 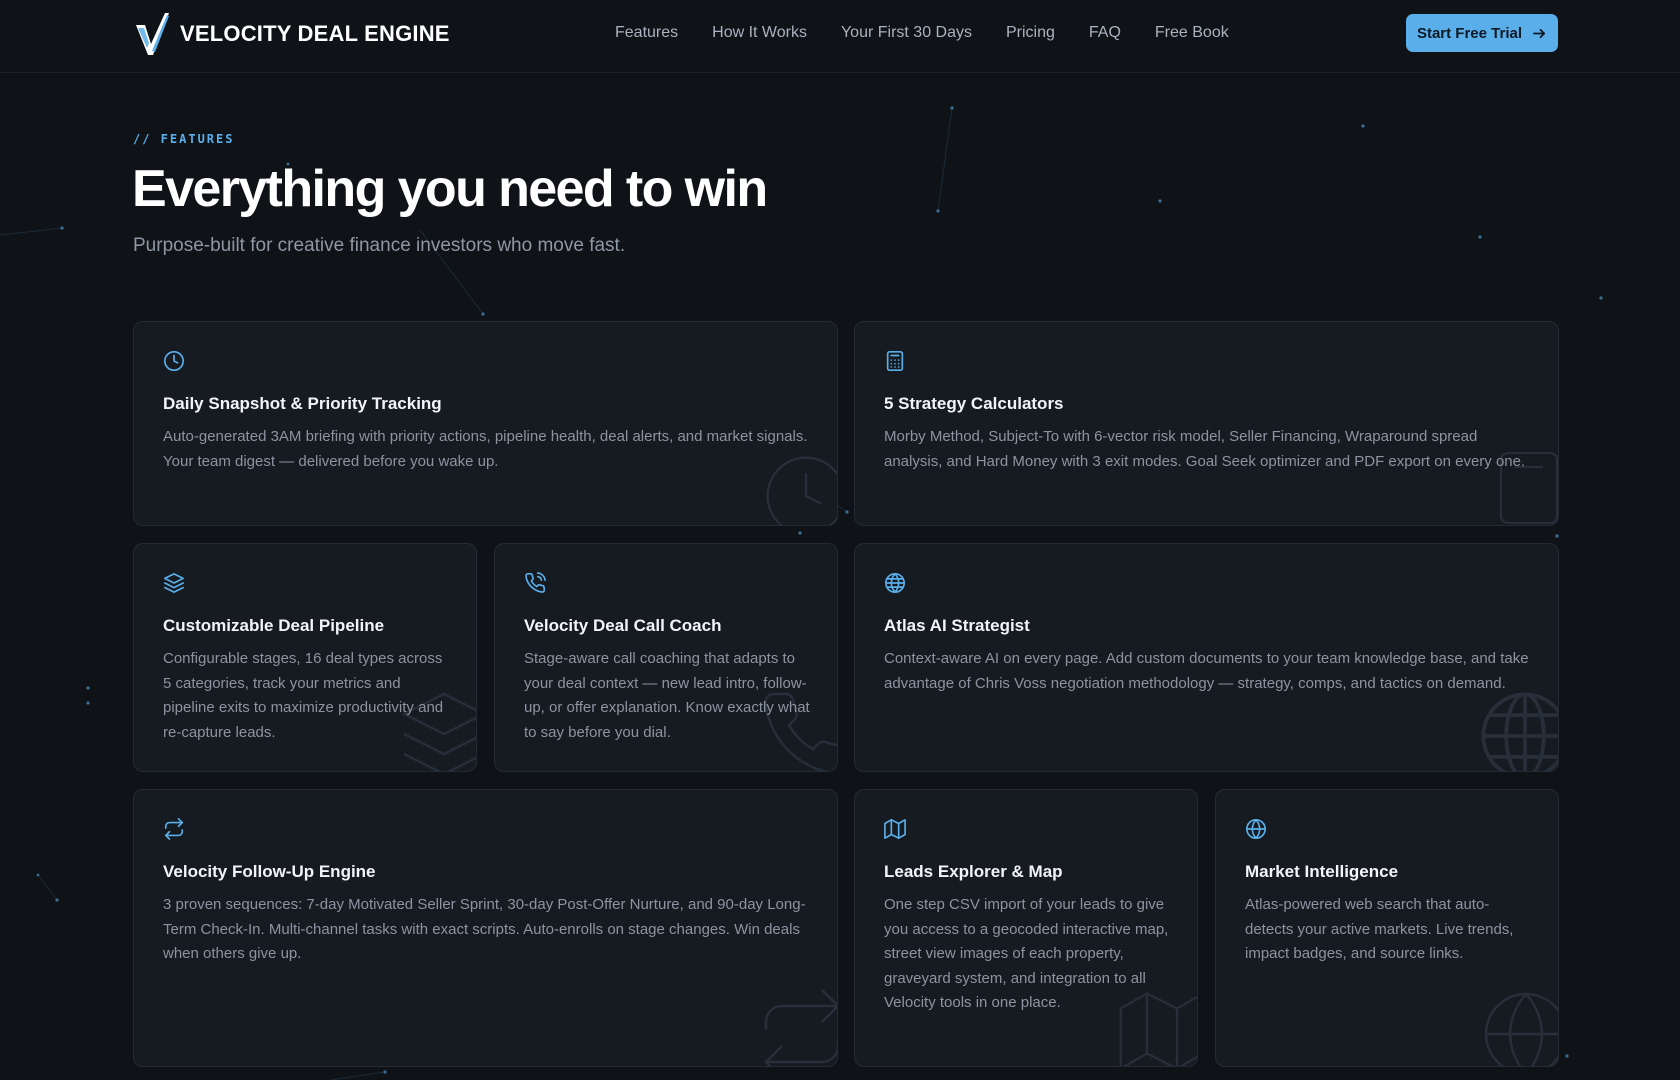 I want to click on velocity-v-logo-icon, so click(x=152, y=34).